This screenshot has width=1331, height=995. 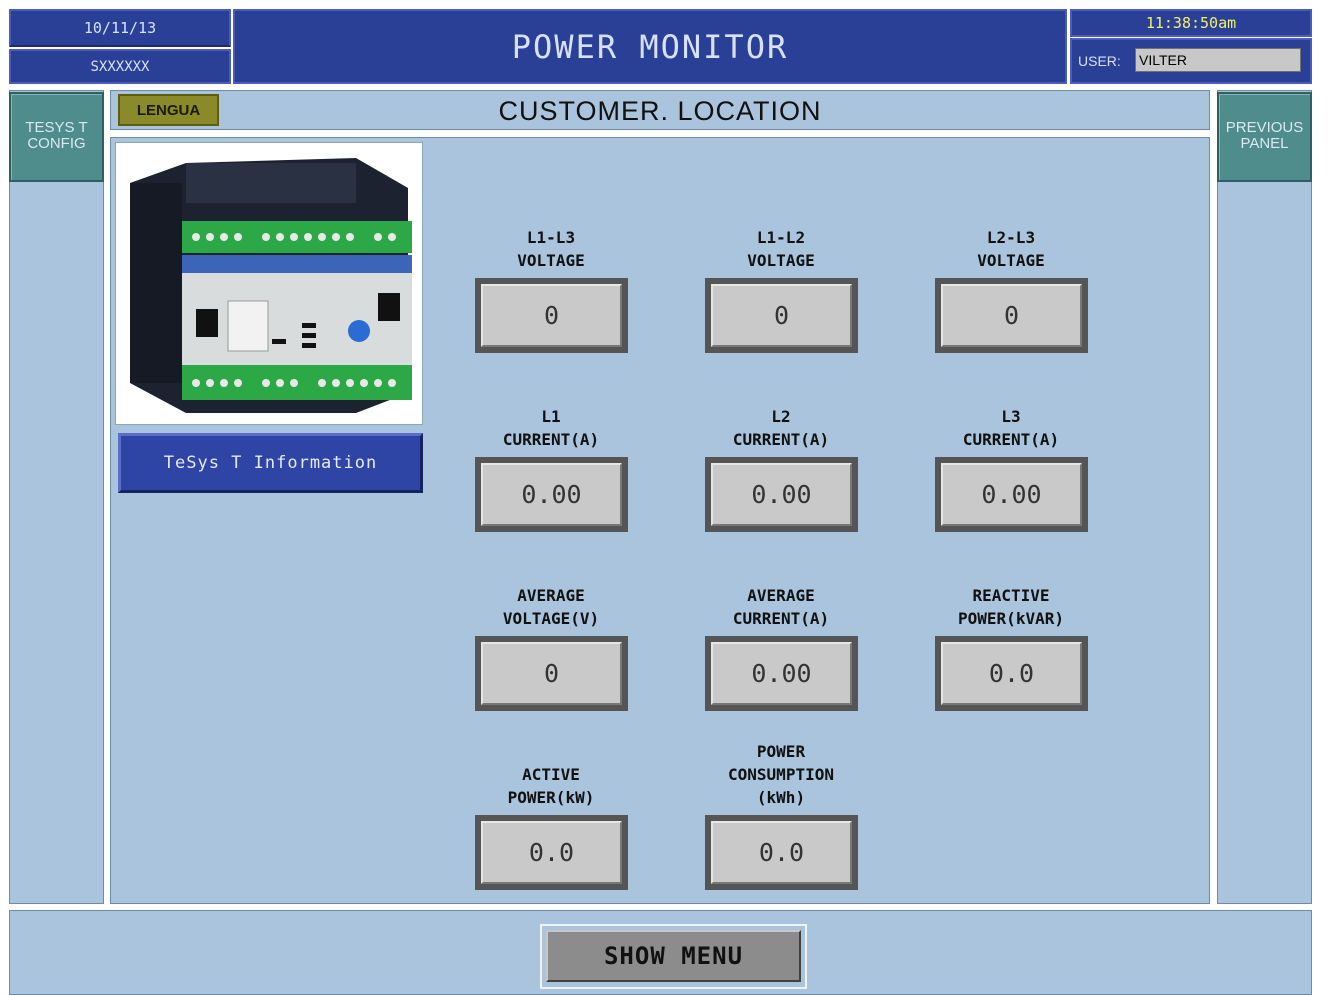 I want to click on tesys-info-button: TeSys T Information, so click(x=270, y=463).